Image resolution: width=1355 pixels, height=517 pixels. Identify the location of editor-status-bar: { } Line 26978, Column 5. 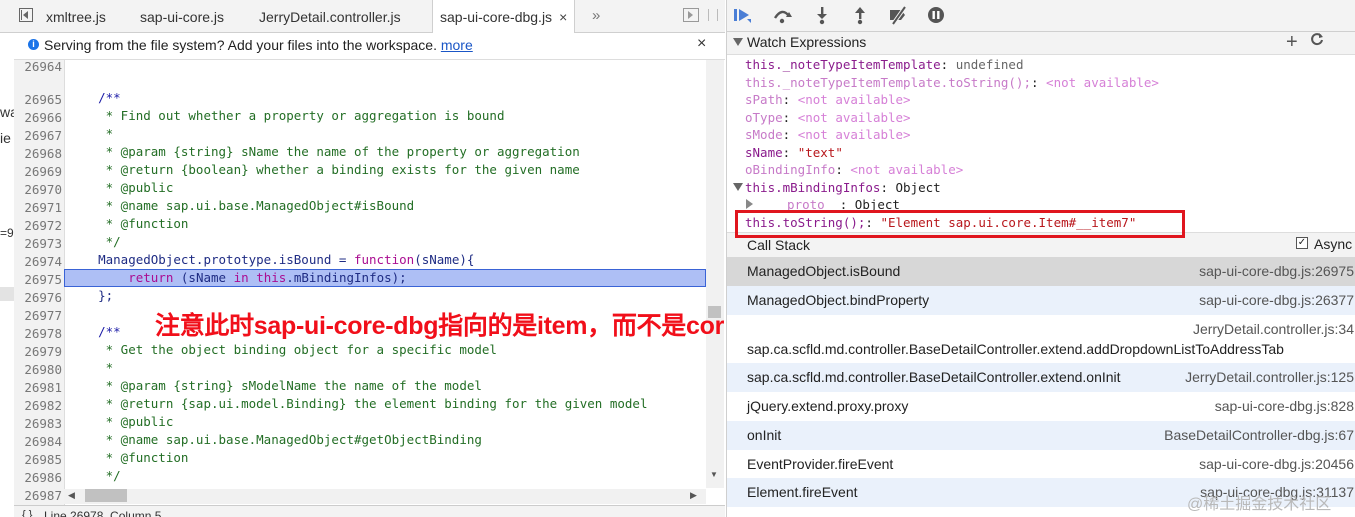
(369, 511).